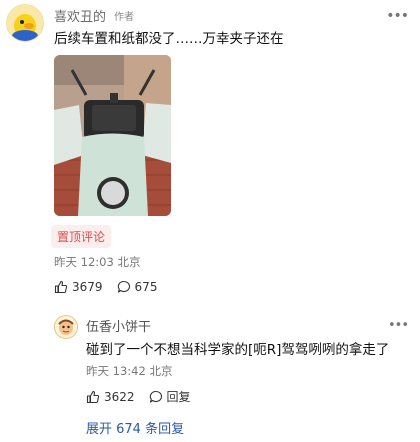  I want to click on cartoon-avatar-icon, so click(66, 327).